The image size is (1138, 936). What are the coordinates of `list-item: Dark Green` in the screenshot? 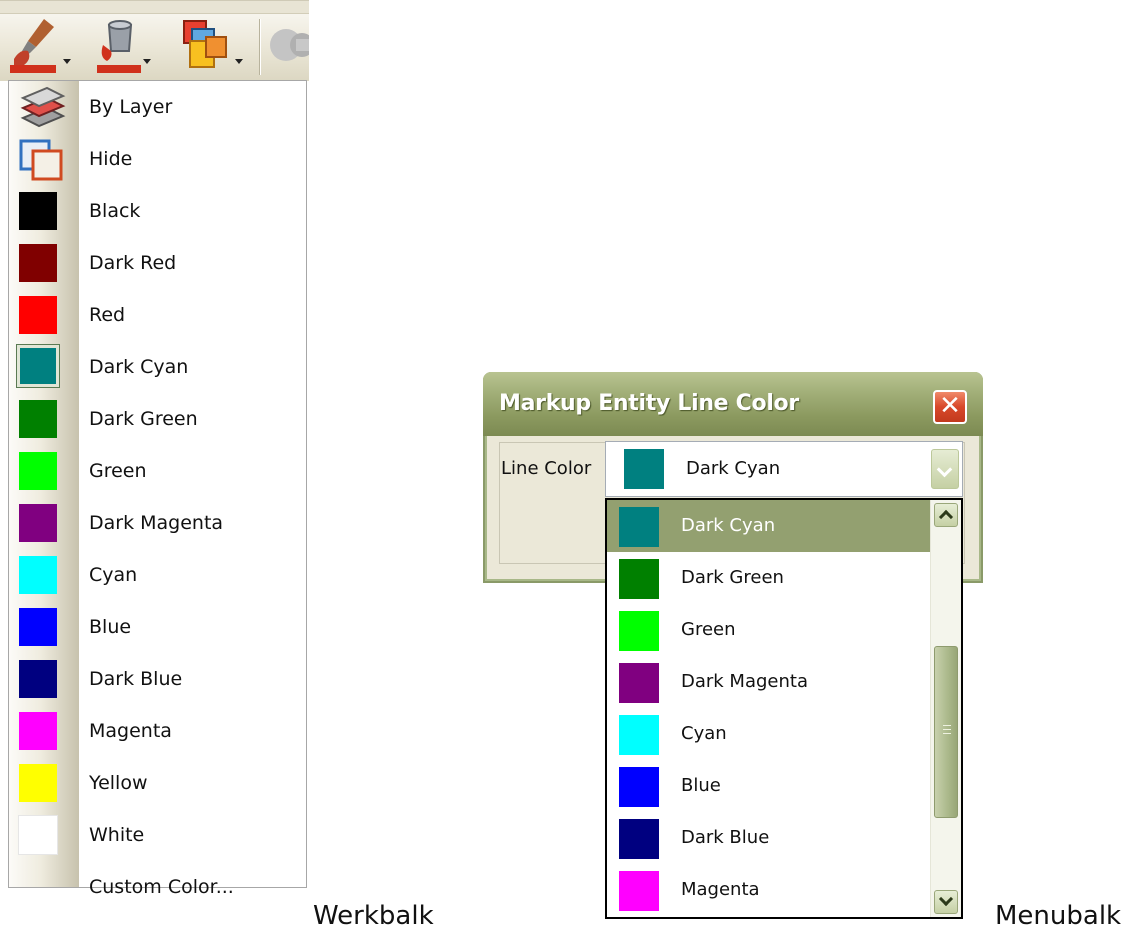 It's located at (769, 578).